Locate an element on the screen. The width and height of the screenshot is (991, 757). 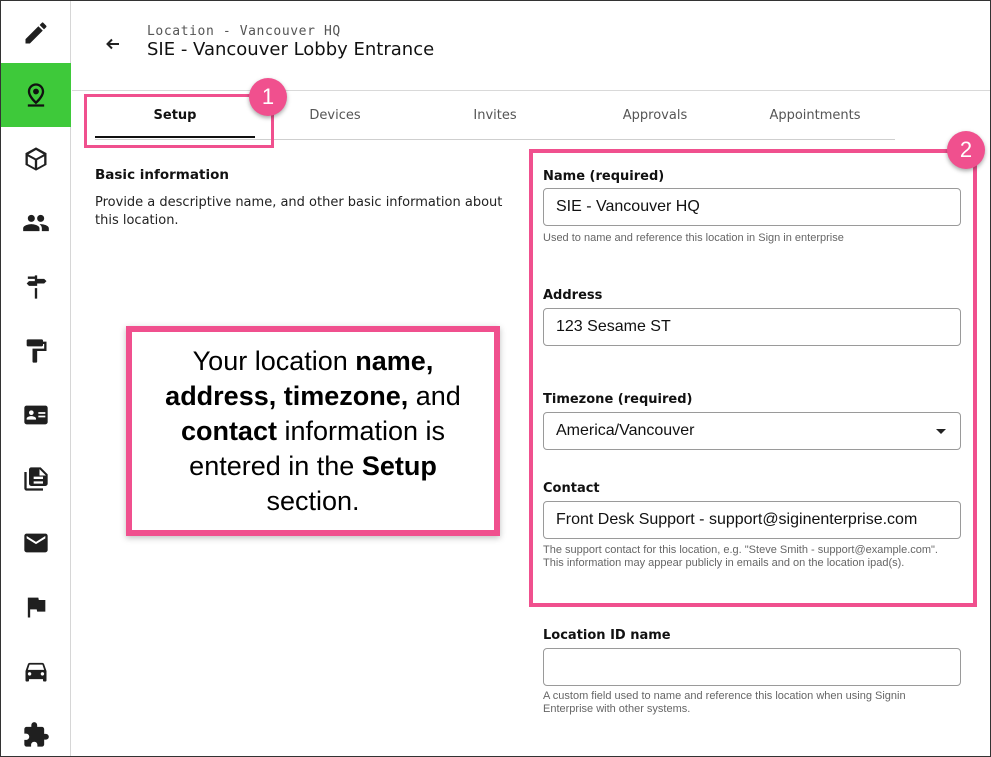
page-title: SIE - Vancouver Lobby Entrance is located at coordinates (291, 49).